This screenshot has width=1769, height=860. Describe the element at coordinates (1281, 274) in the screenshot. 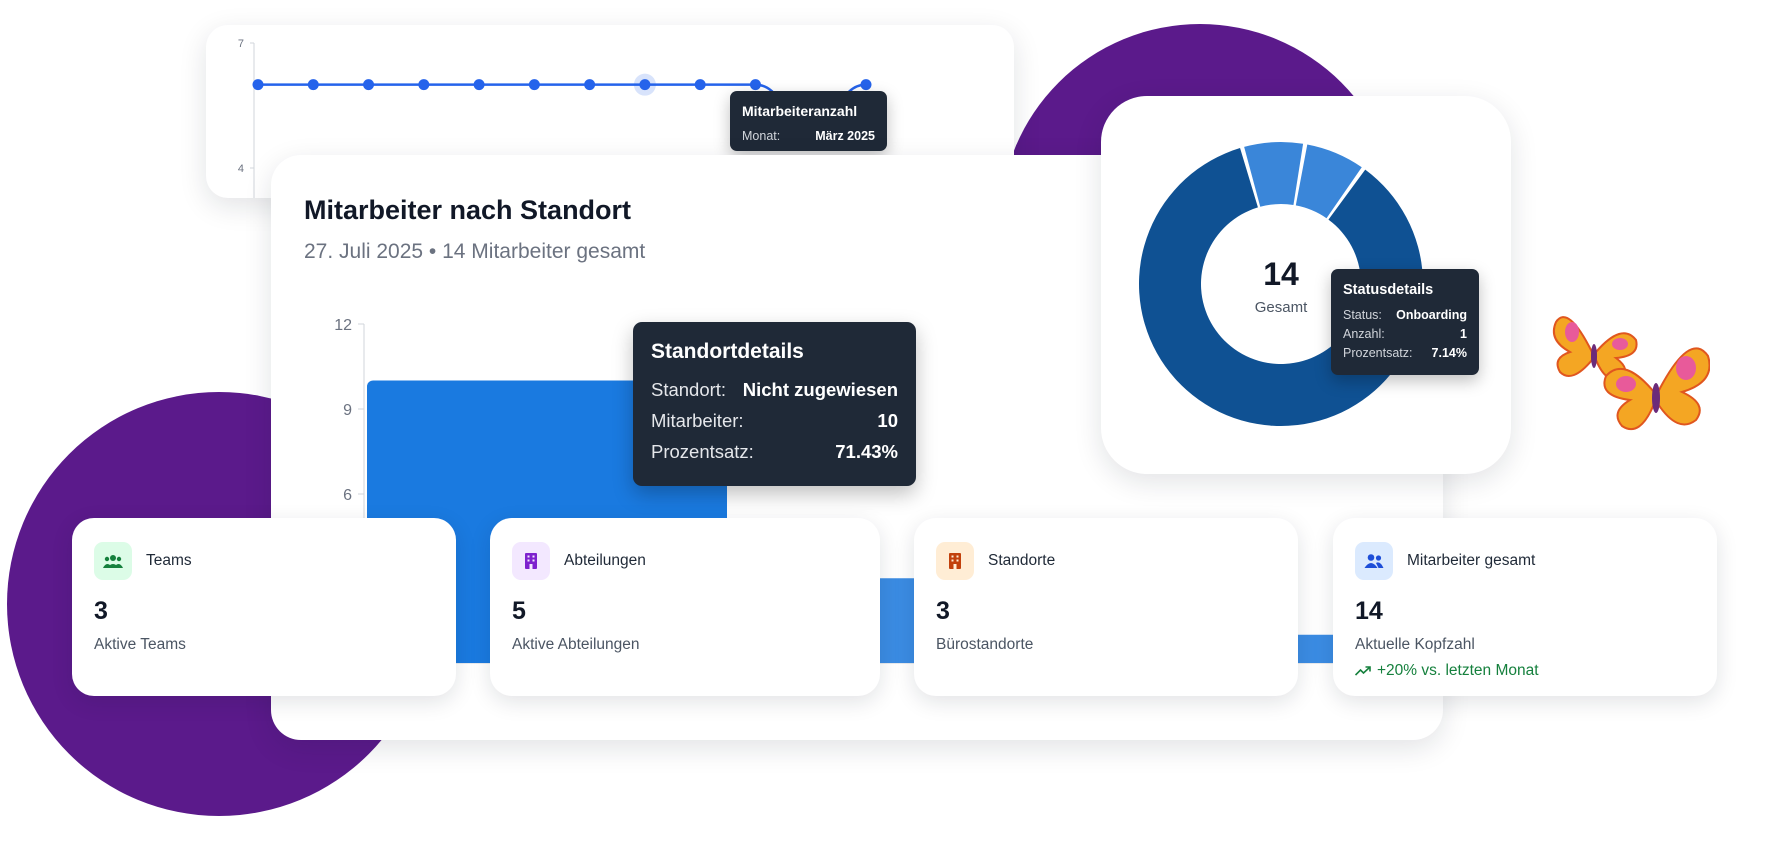

I see `donut-total-value: 14` at that location.